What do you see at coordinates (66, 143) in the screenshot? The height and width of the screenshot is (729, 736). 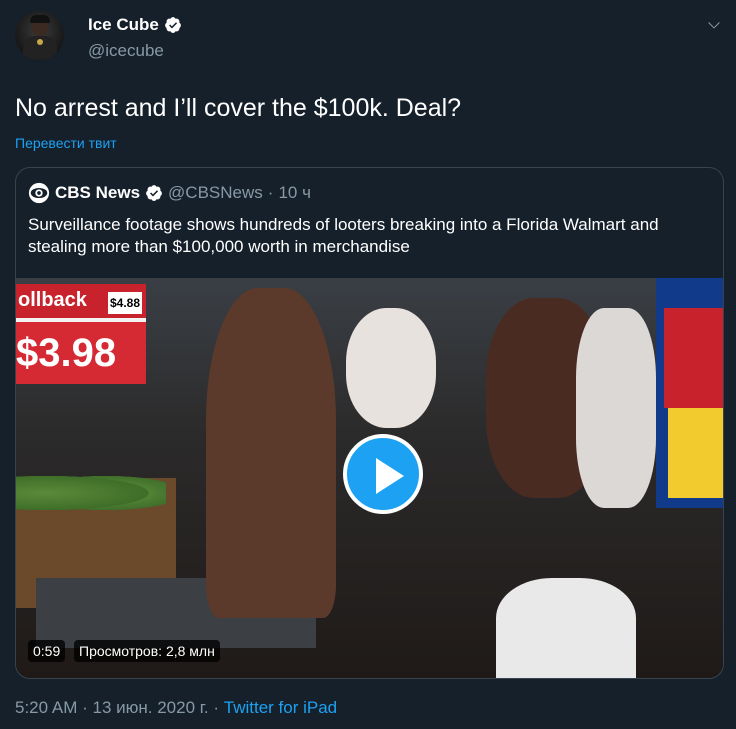 I see `translate-tweet-link: Перевести твит` at bounding box center [66, 143].